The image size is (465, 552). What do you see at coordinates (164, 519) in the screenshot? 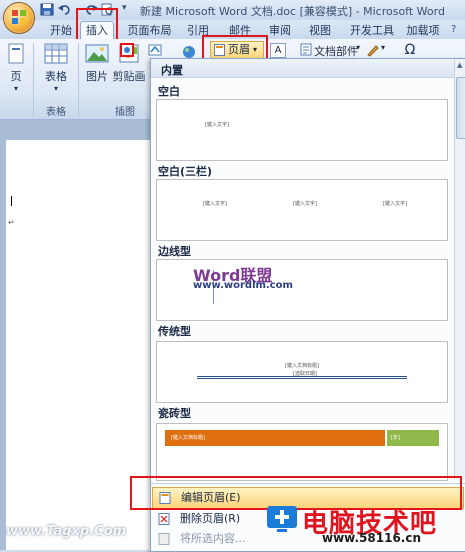
I see `remove-header-icon` at bounding box center [164, 519].